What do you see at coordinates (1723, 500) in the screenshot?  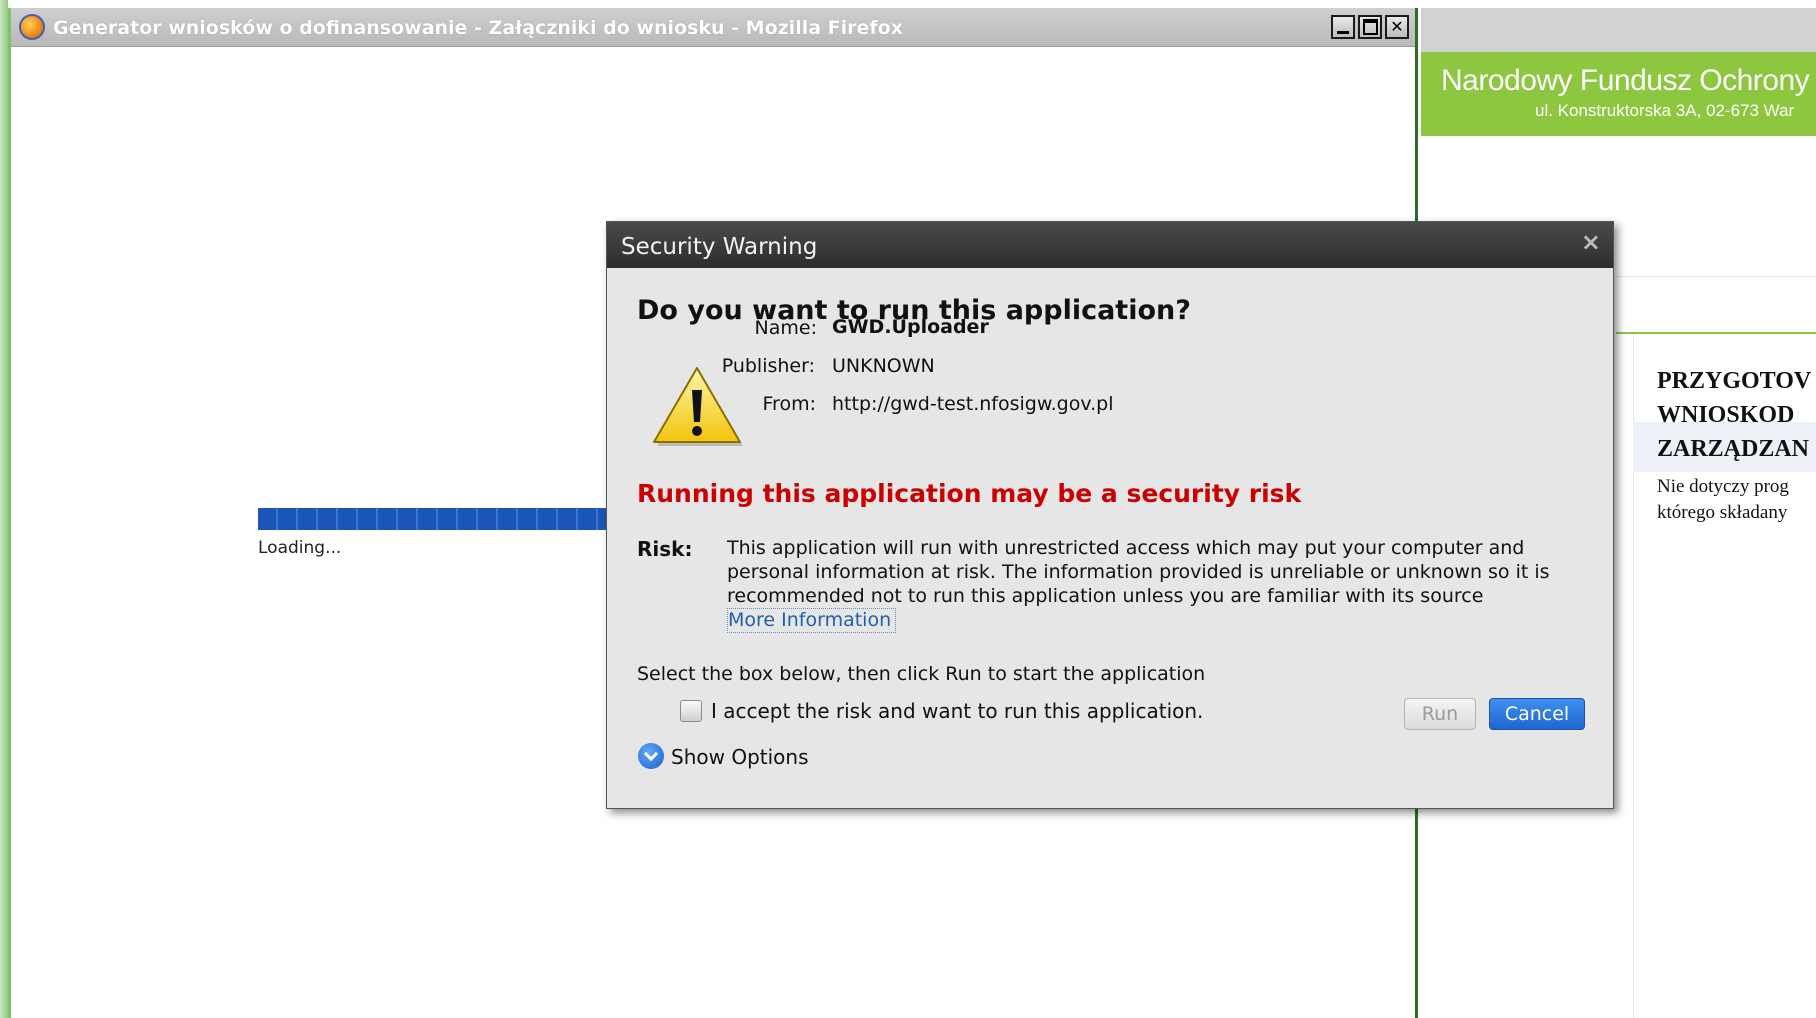 I see `website-description: Nie dotyczy prog którego składany` at bounding box center [1723, 500].